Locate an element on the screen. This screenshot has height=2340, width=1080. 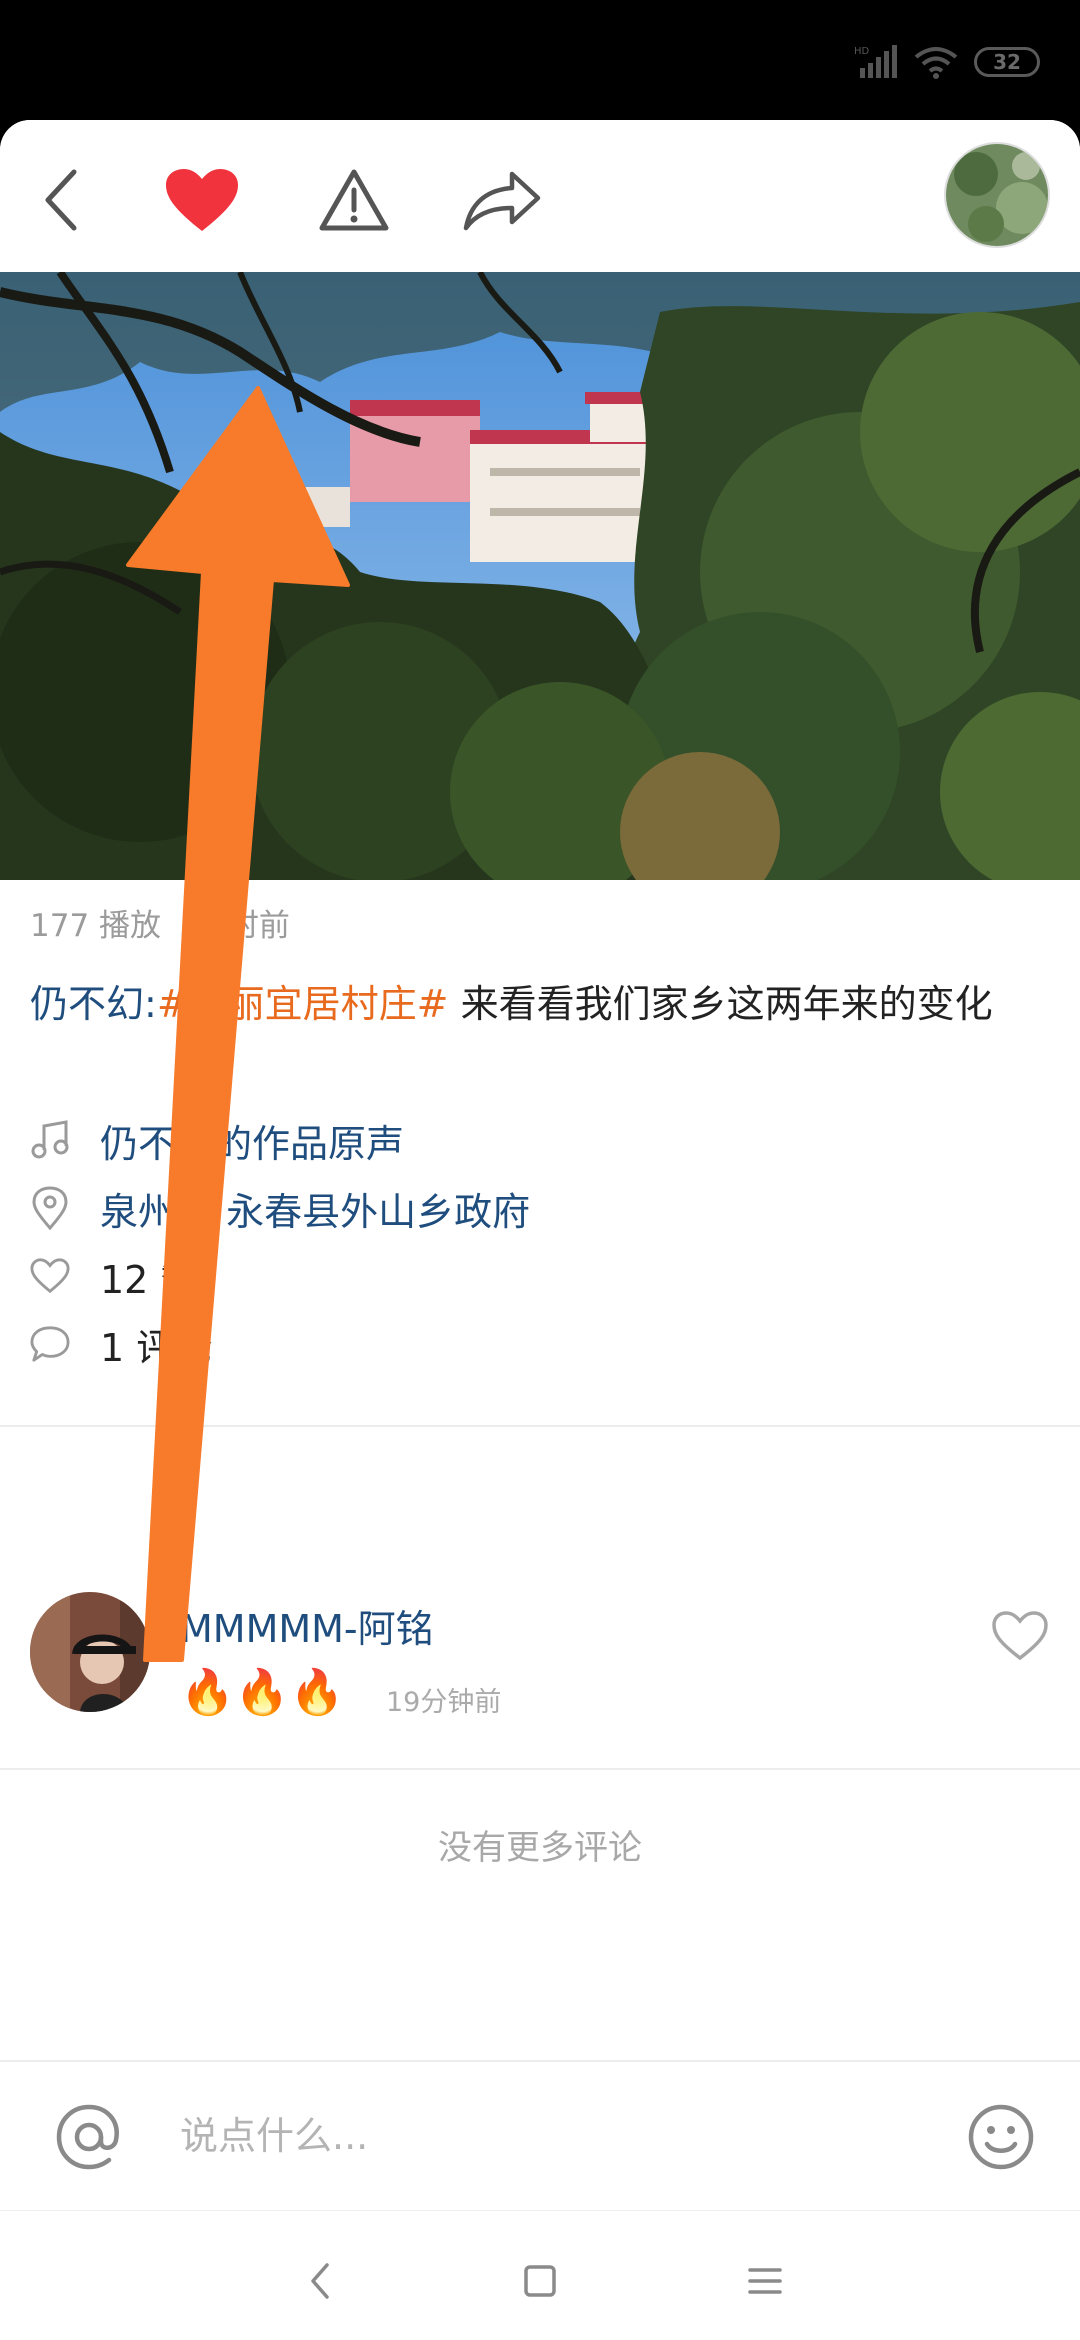
nav-home-button is located at coordinates (540, 2281).